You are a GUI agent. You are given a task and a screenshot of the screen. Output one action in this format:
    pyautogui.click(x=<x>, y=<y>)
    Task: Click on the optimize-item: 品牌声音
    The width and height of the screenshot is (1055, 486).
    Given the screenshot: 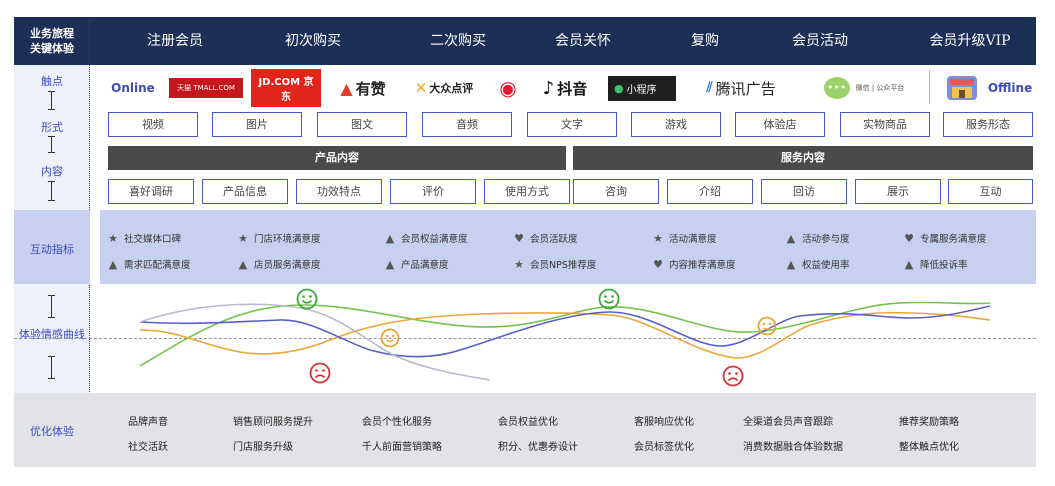 What is the action you would take?
    pyautogui.click(x=148, y=422)
    